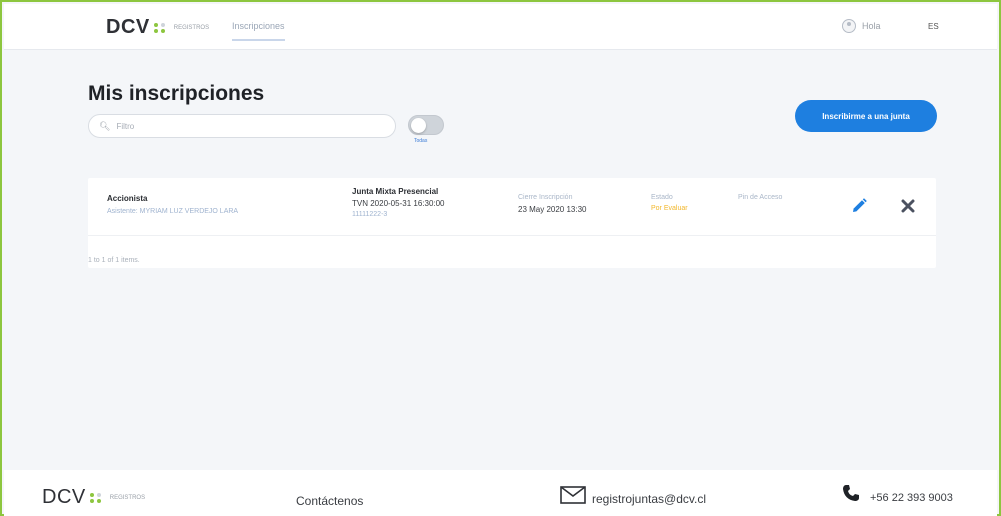 Image resolution: width=1001 pixels, height=516 pixels. Describe the element at coordinates (418, 125) in the screenshot. I see `toggle-knob` at that location.